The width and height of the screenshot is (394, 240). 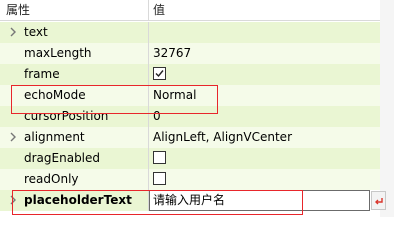 I want to click on property-row-readonly: readOnly, so click(x=190, y=179).